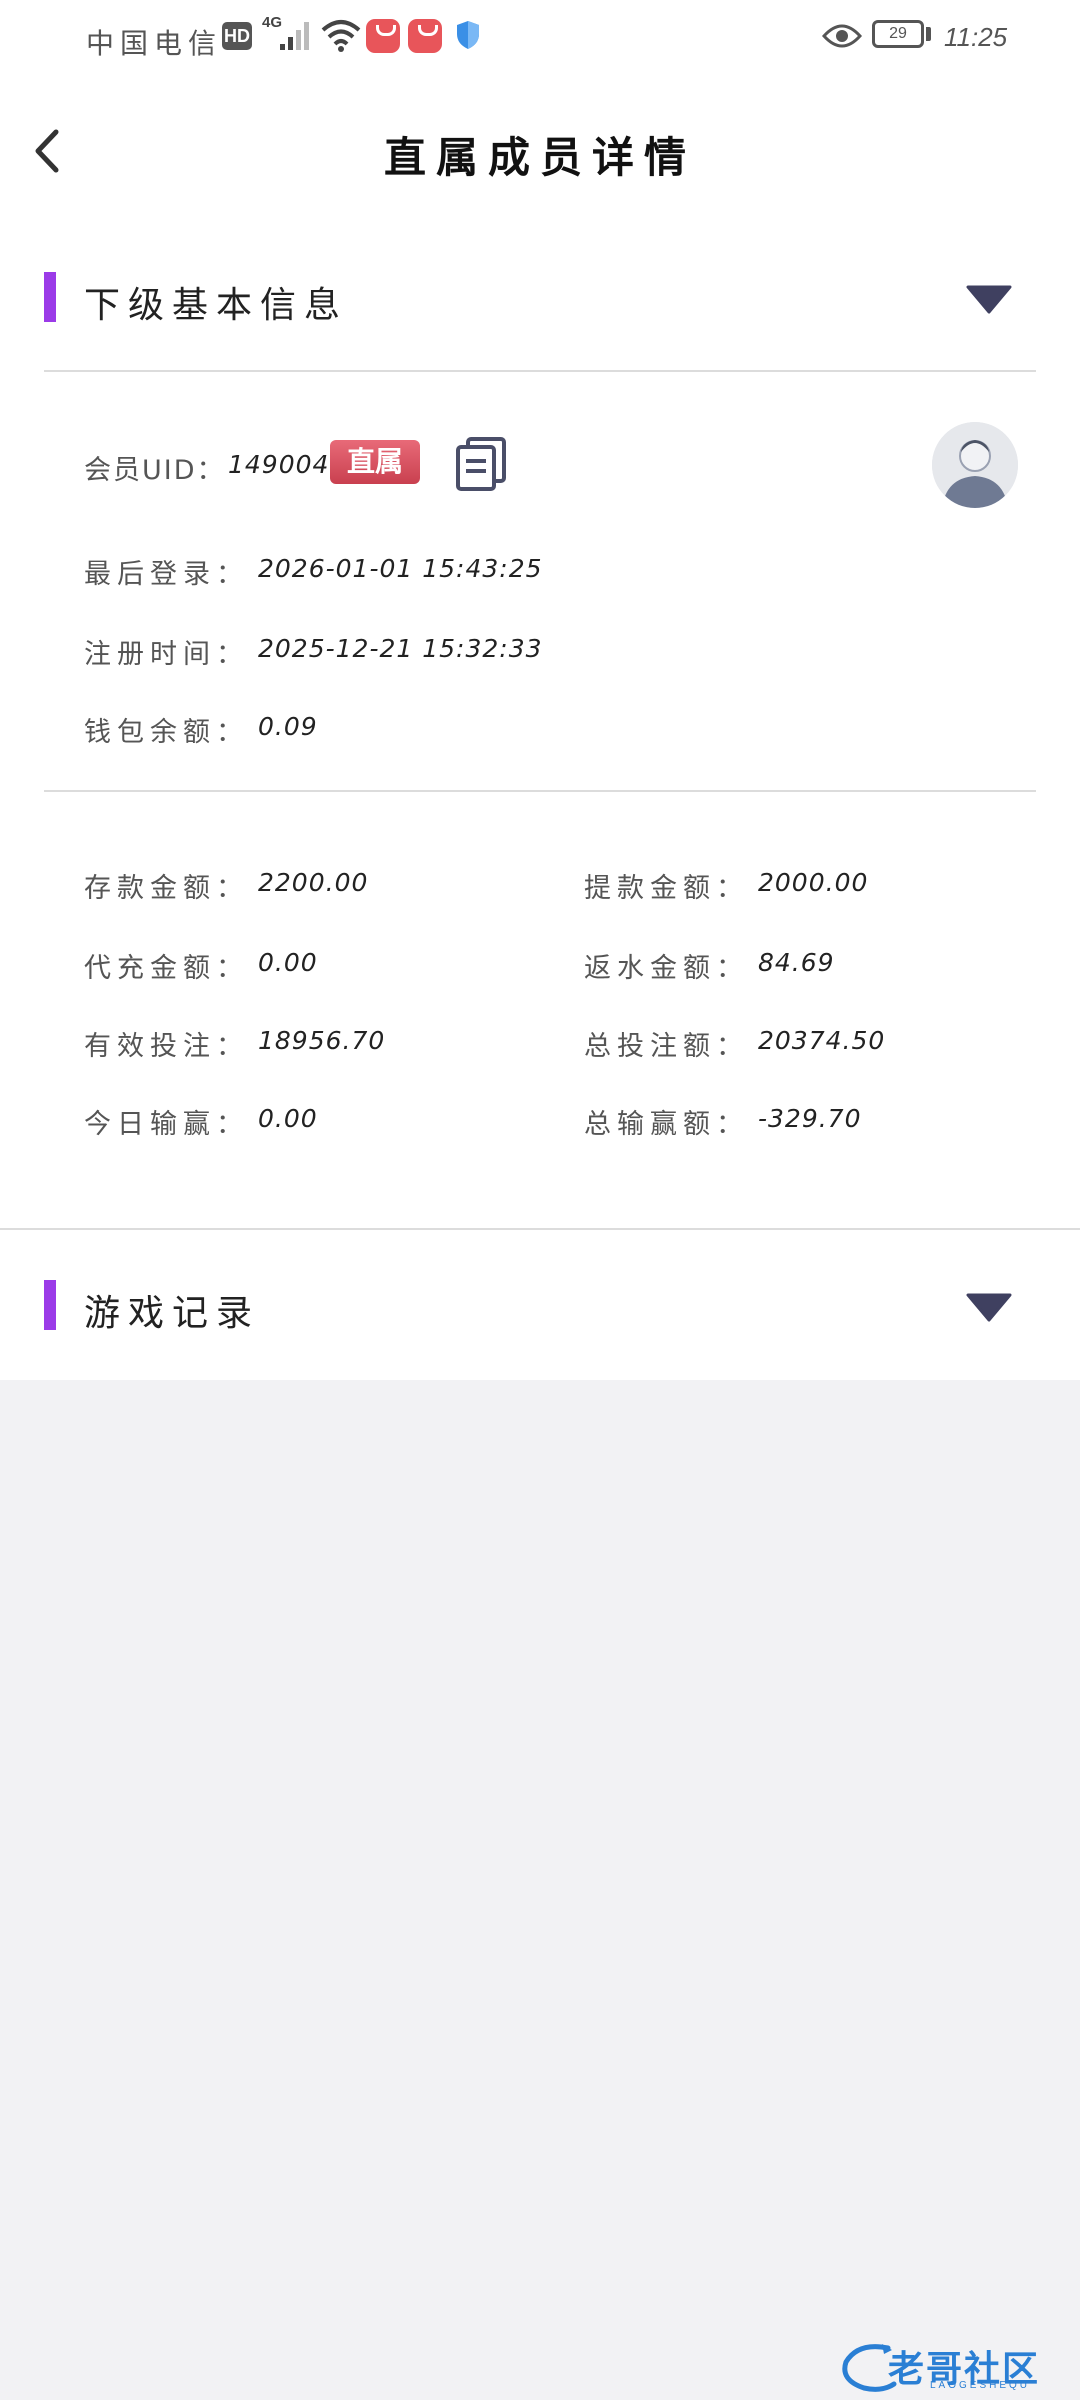 The image size is (1080, 2400). What do you see at coordinates (468, 35) in the screenshot?
I see `shield-icon` at bounding box center [468, 35].